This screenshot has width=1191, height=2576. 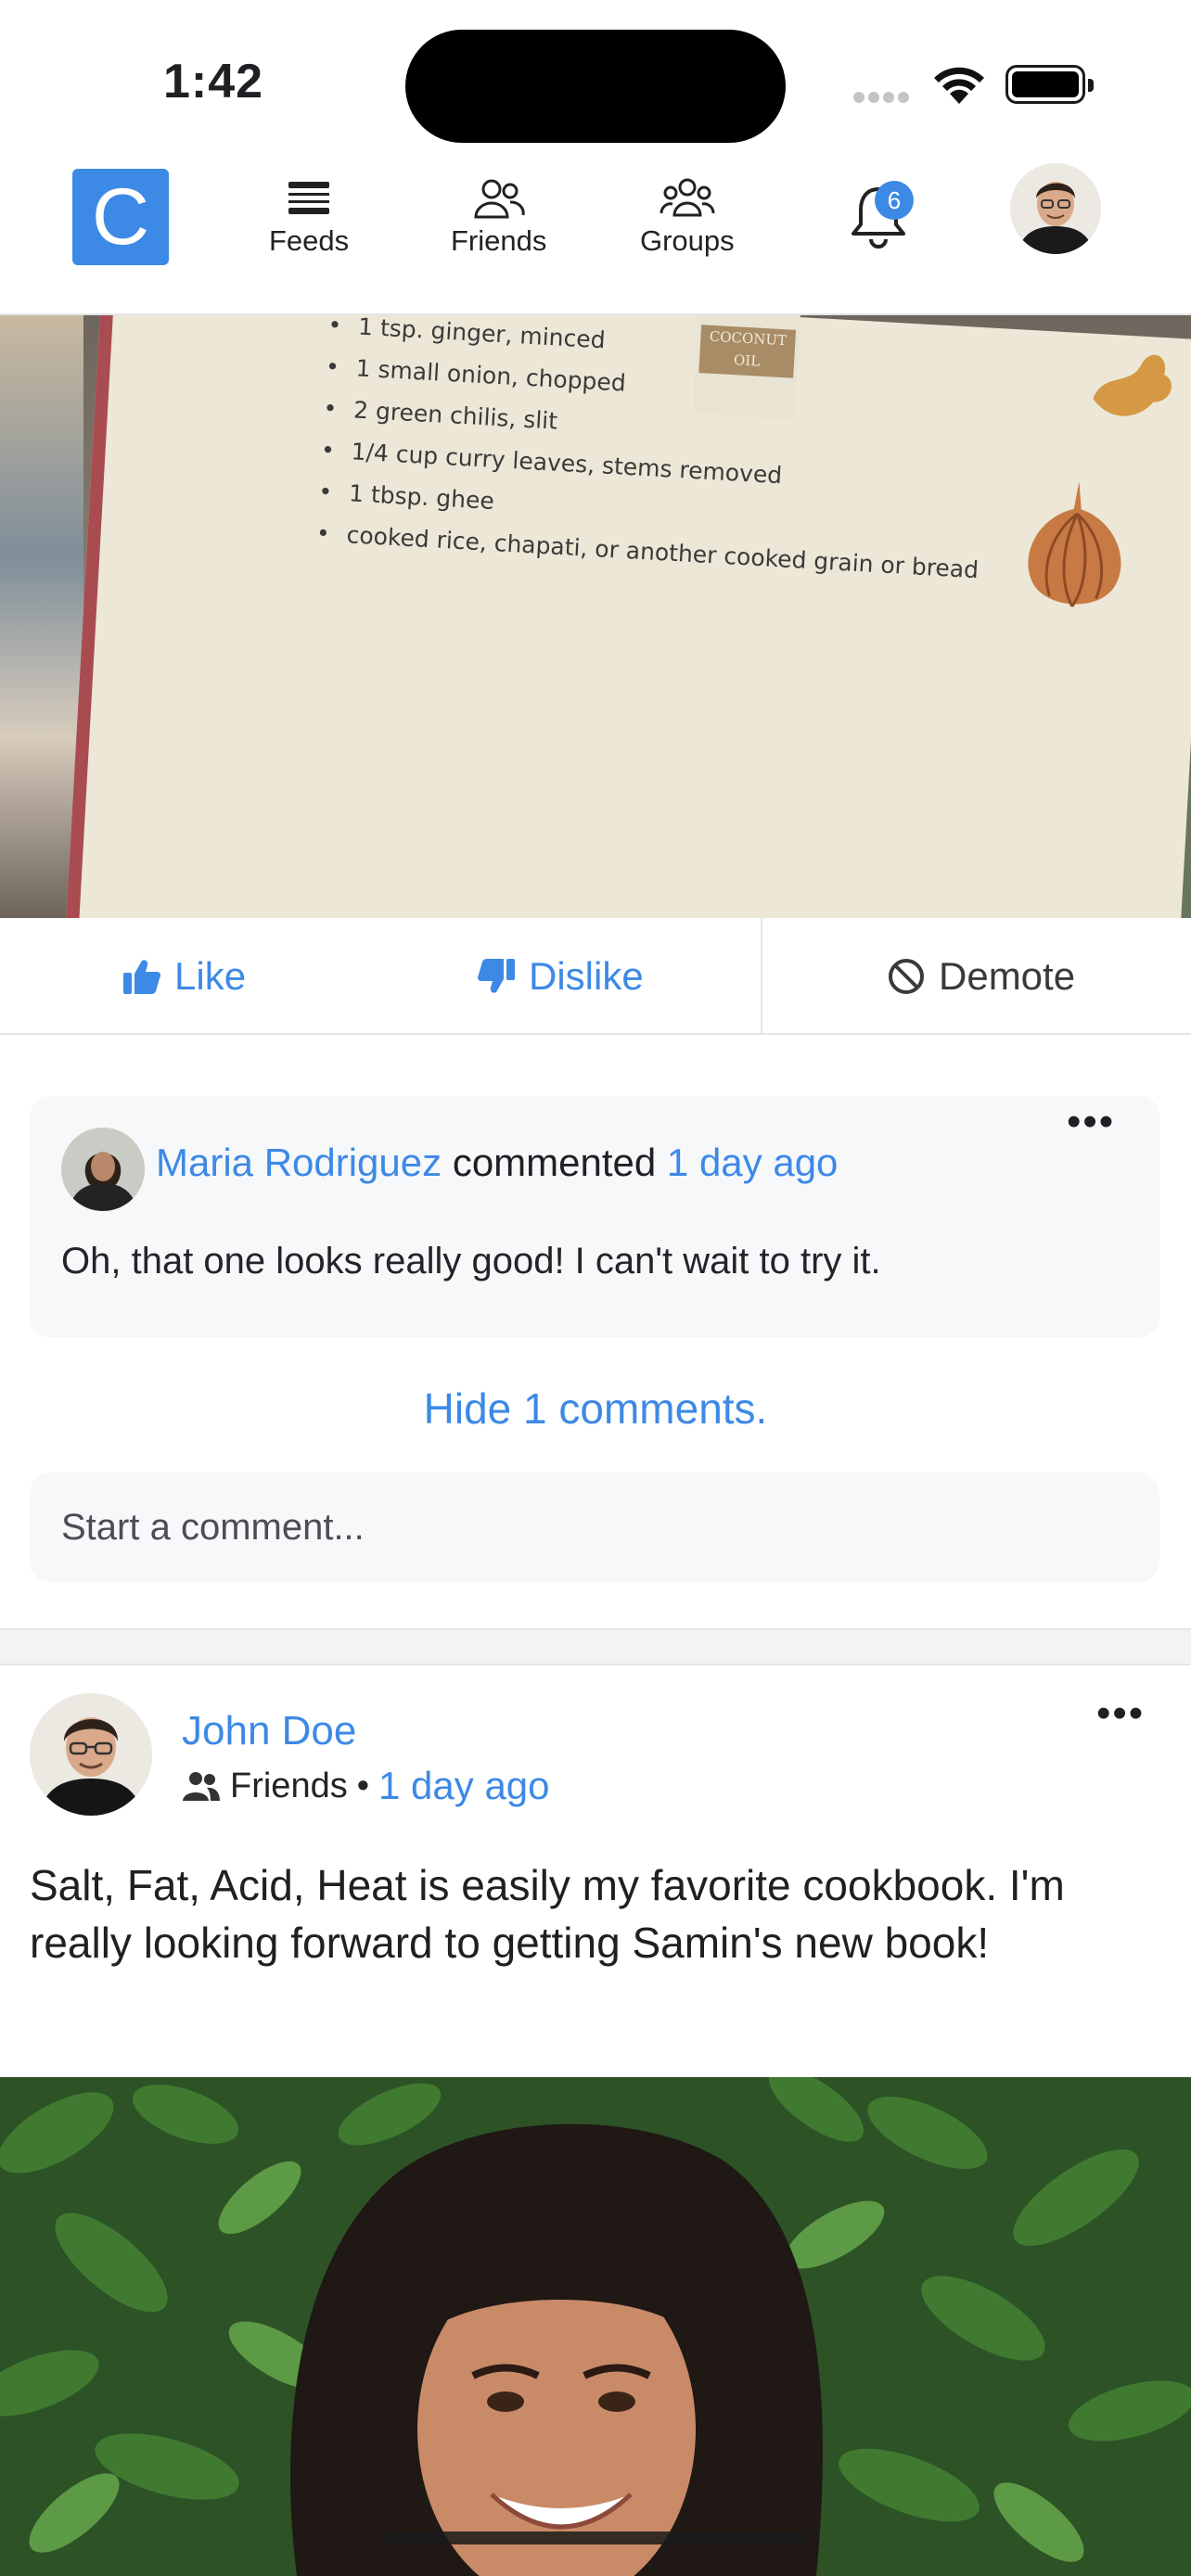 I want to click on dislike-label: Dislike, so click(x=586, y=976).